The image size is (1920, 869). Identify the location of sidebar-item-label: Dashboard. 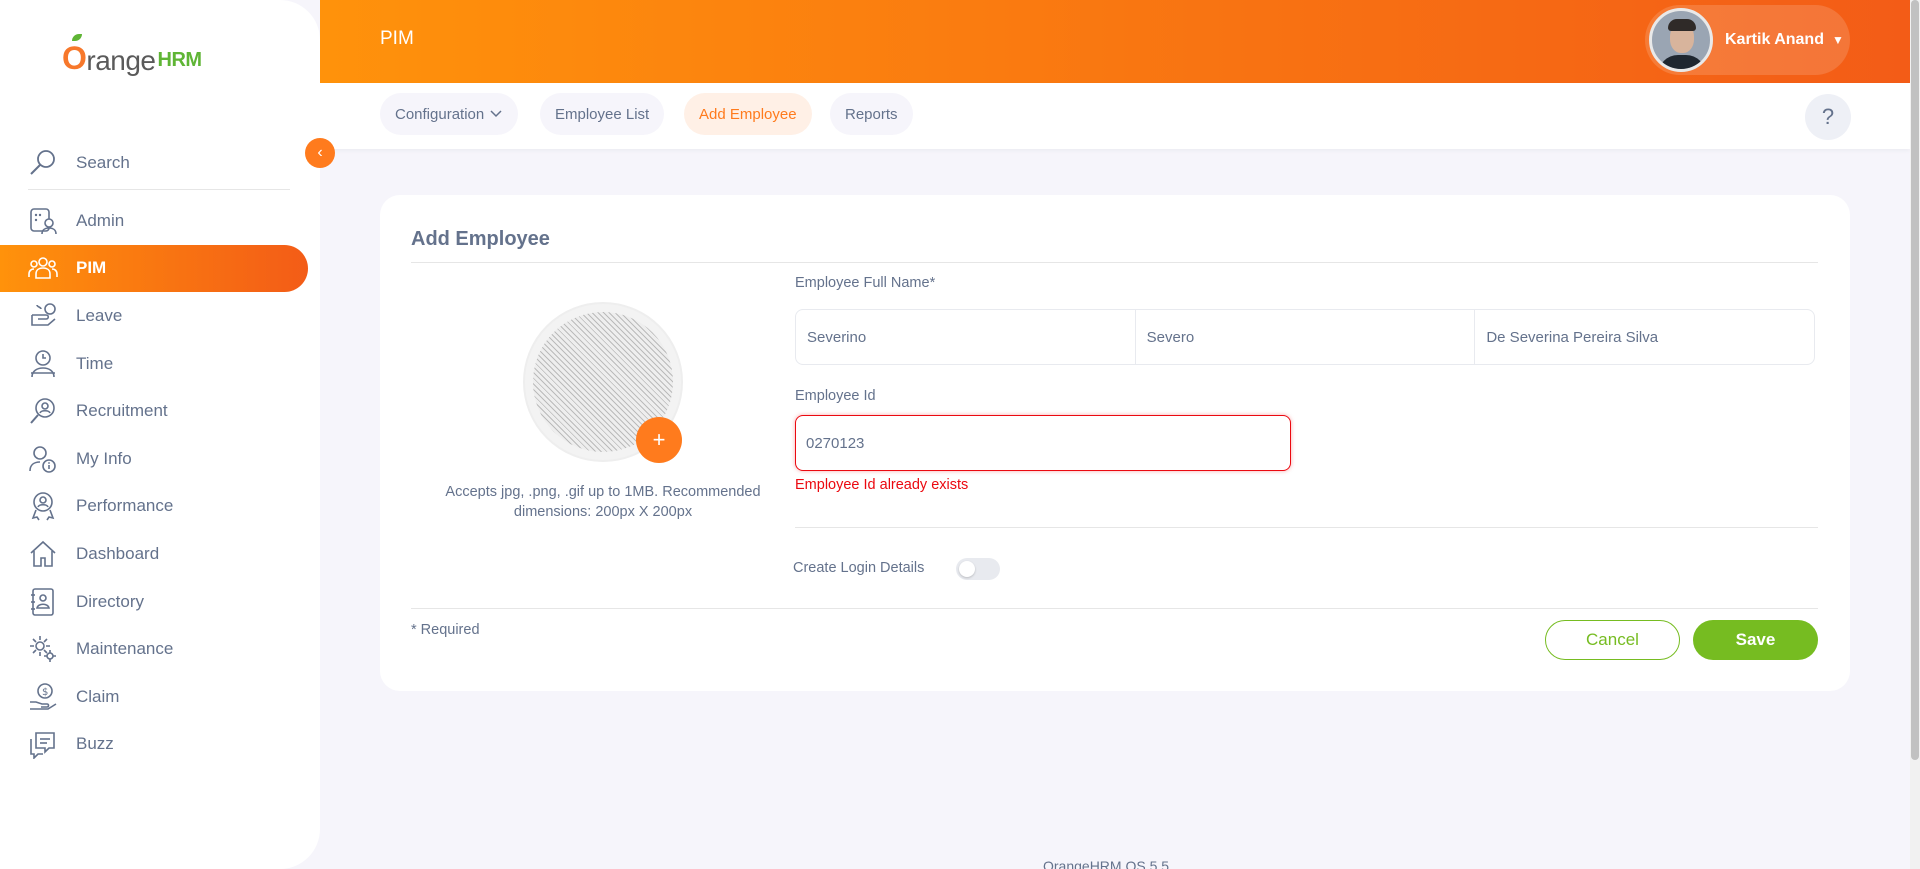
(118, 553).